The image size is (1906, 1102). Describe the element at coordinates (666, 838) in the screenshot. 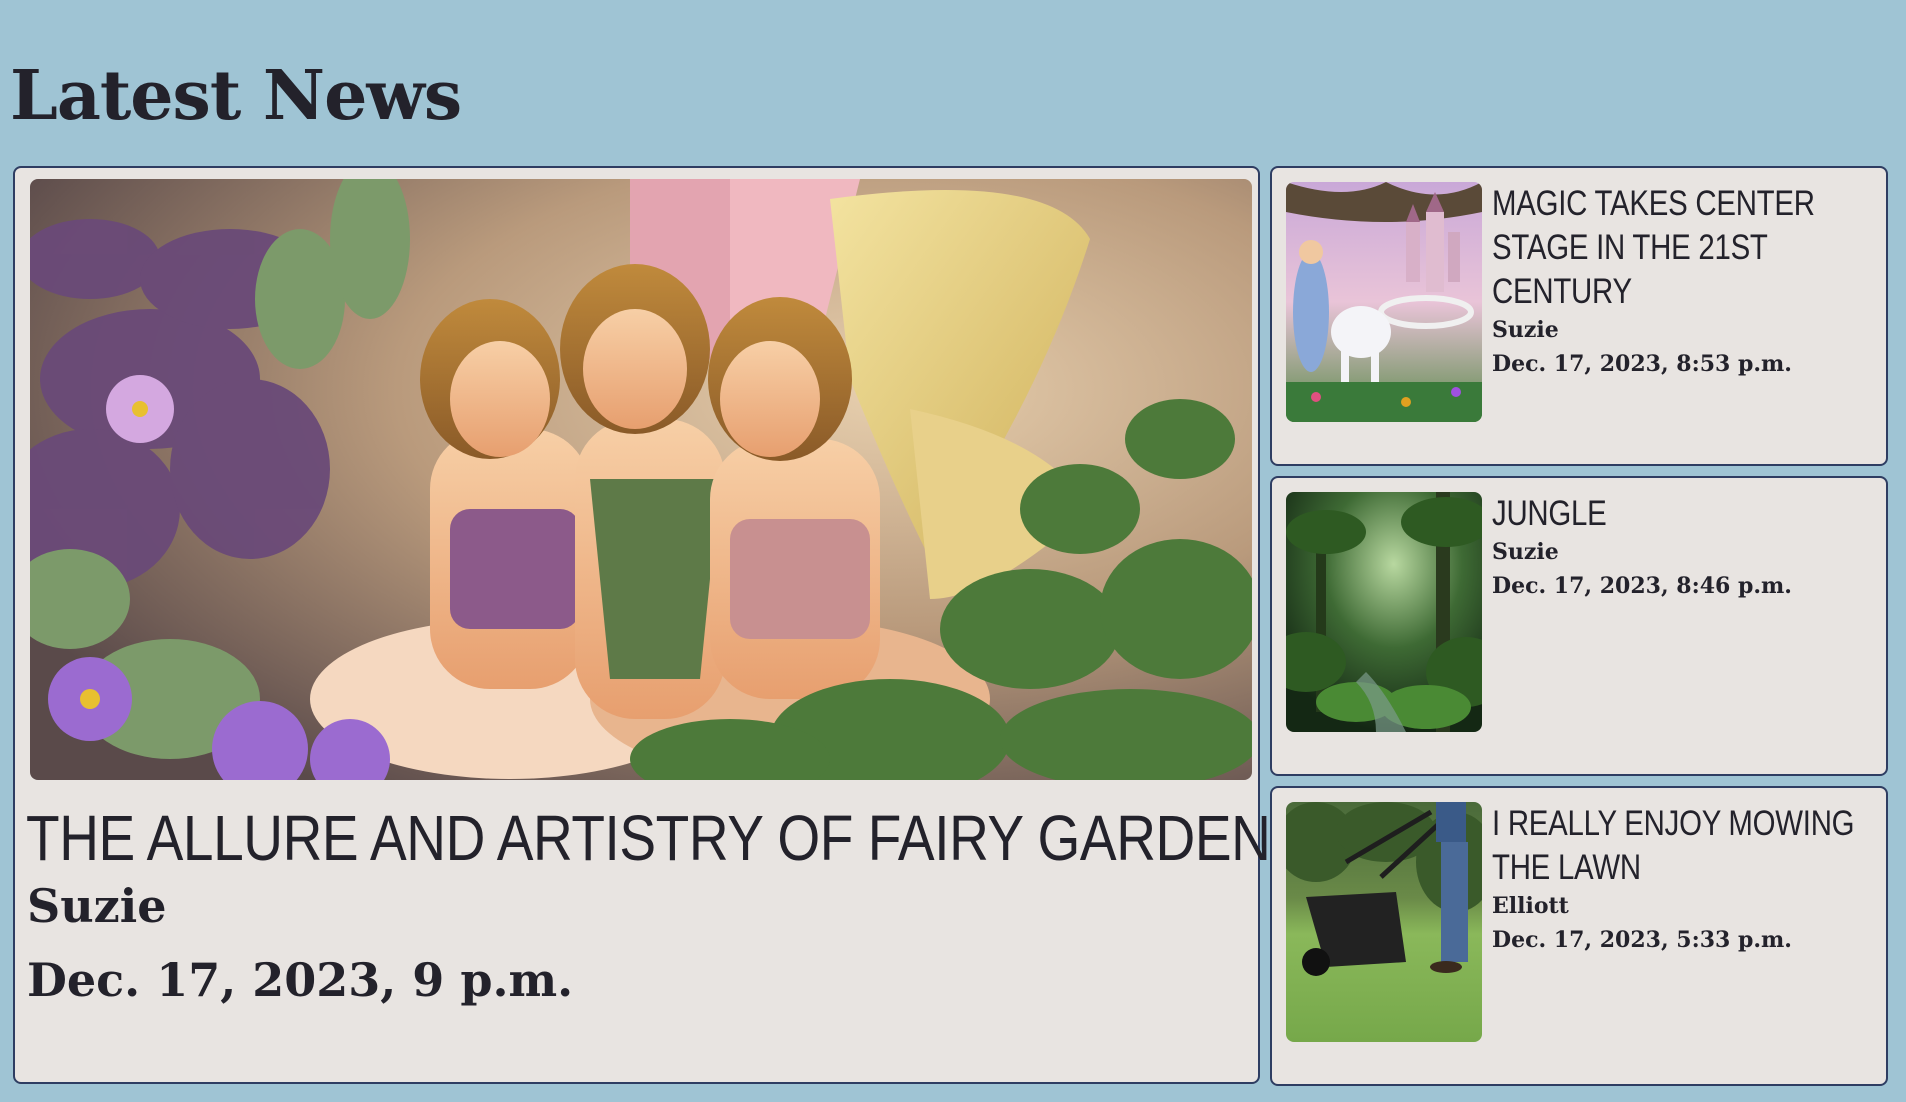

I see `featured-article-headline: THE ALLURE AND ARTISTRY OF FAIRY GARDENS` at that location.